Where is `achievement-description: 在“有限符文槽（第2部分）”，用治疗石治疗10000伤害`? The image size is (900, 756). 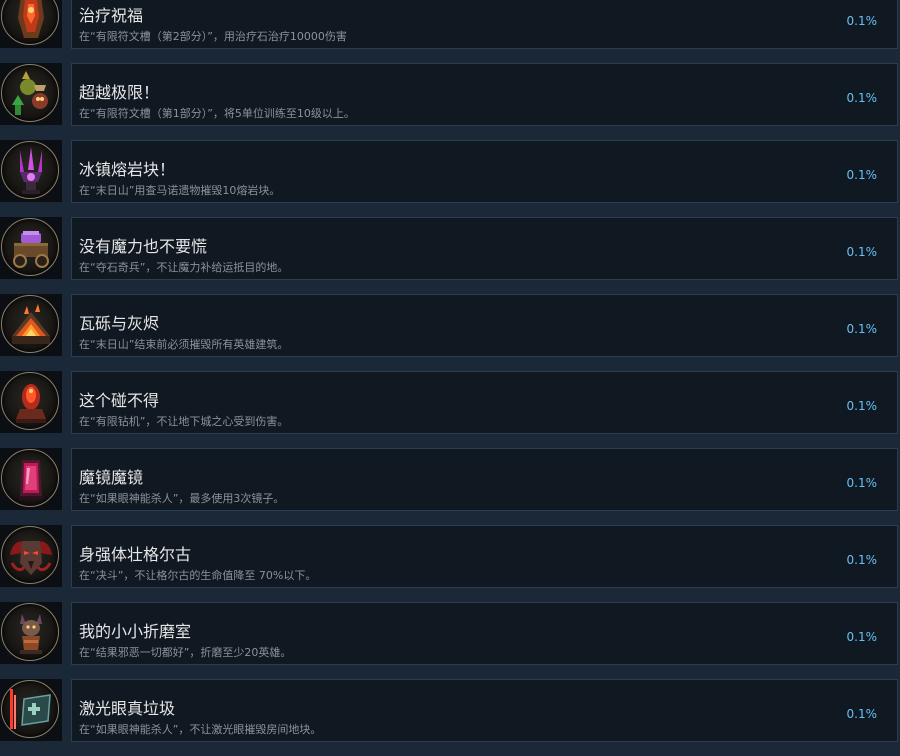 achievement-description: 在“有限符文槽（第2部分）”，用治疗石治疗10000伤害 is located at coordinates (213, 36).